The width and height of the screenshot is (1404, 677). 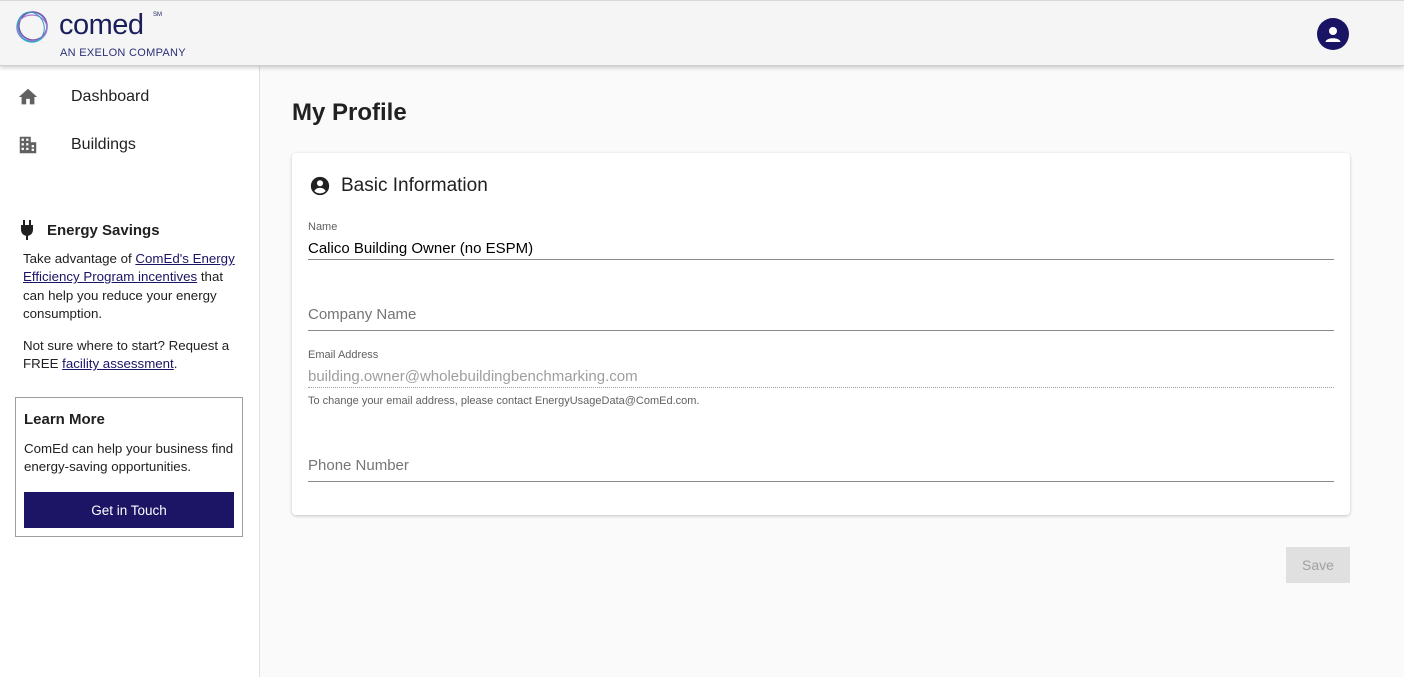 I want to click on phone-underline, so click(x=821, y=481).